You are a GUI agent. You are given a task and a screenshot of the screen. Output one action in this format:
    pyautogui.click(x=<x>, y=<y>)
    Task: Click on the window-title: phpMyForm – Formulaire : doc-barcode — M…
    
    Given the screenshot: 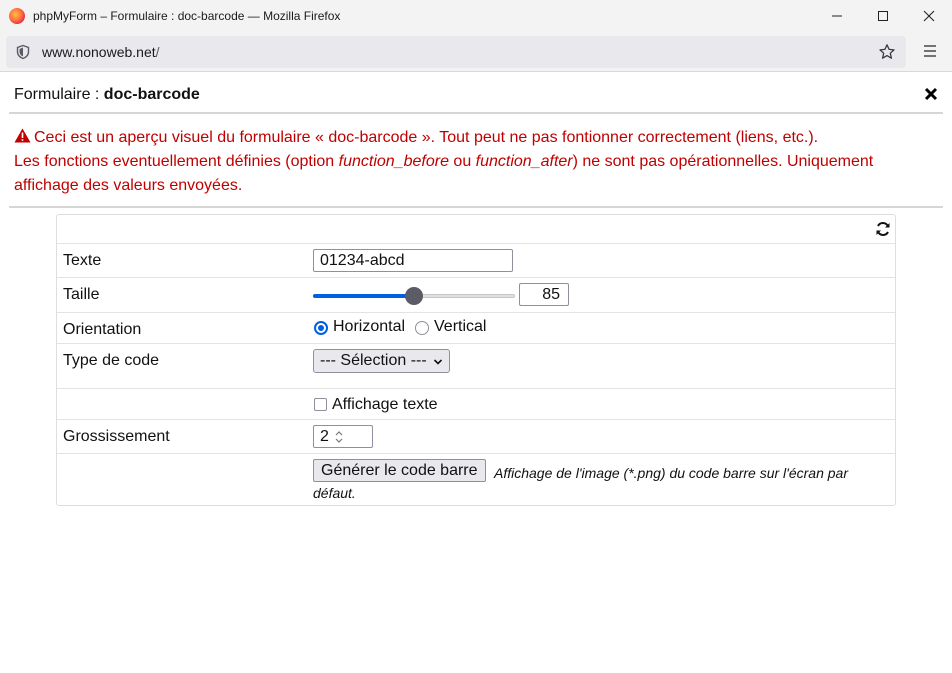 What is the action you would take?
    pyautogui.click(x=187, y=16)
    